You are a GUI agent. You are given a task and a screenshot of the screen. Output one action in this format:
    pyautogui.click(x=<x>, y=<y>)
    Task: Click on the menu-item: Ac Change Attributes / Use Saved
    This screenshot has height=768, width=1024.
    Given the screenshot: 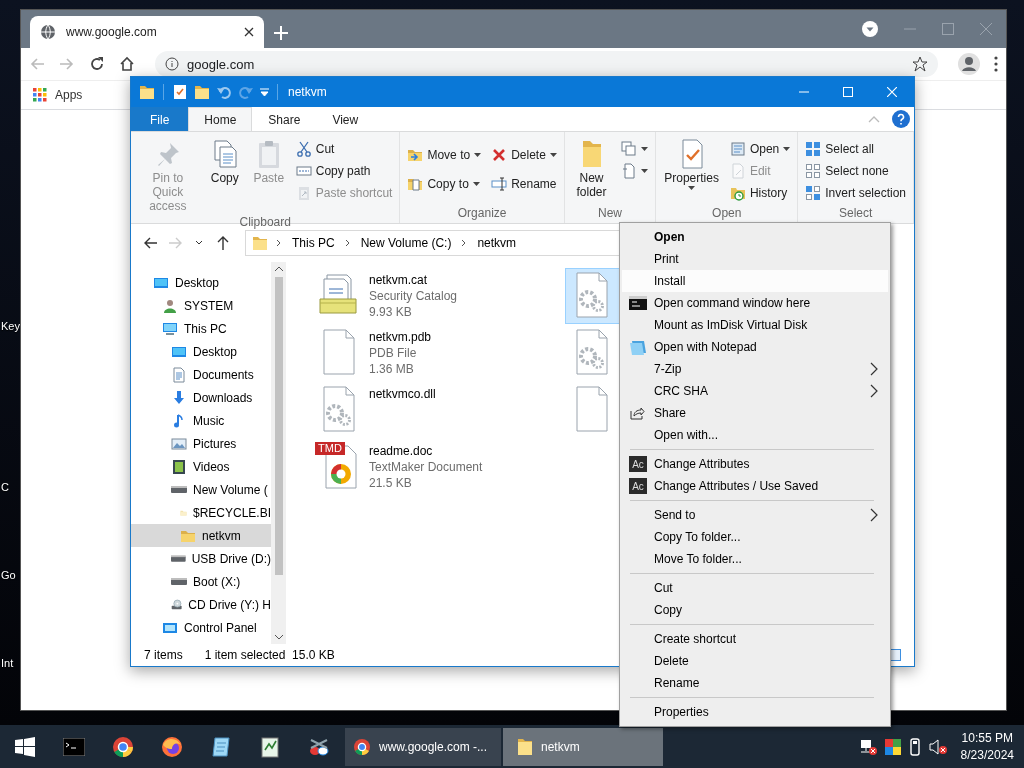 What is the action you would take?
    pyautogui.click(x=755, y=486)
    